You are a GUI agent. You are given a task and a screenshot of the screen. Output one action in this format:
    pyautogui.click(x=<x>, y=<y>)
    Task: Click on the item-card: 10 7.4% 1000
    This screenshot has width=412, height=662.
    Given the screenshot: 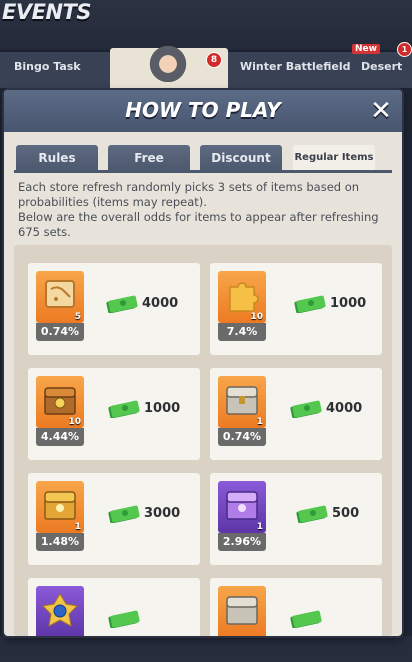 What is the action you would take?
    pyautogui.click(x=296, y=309)
    